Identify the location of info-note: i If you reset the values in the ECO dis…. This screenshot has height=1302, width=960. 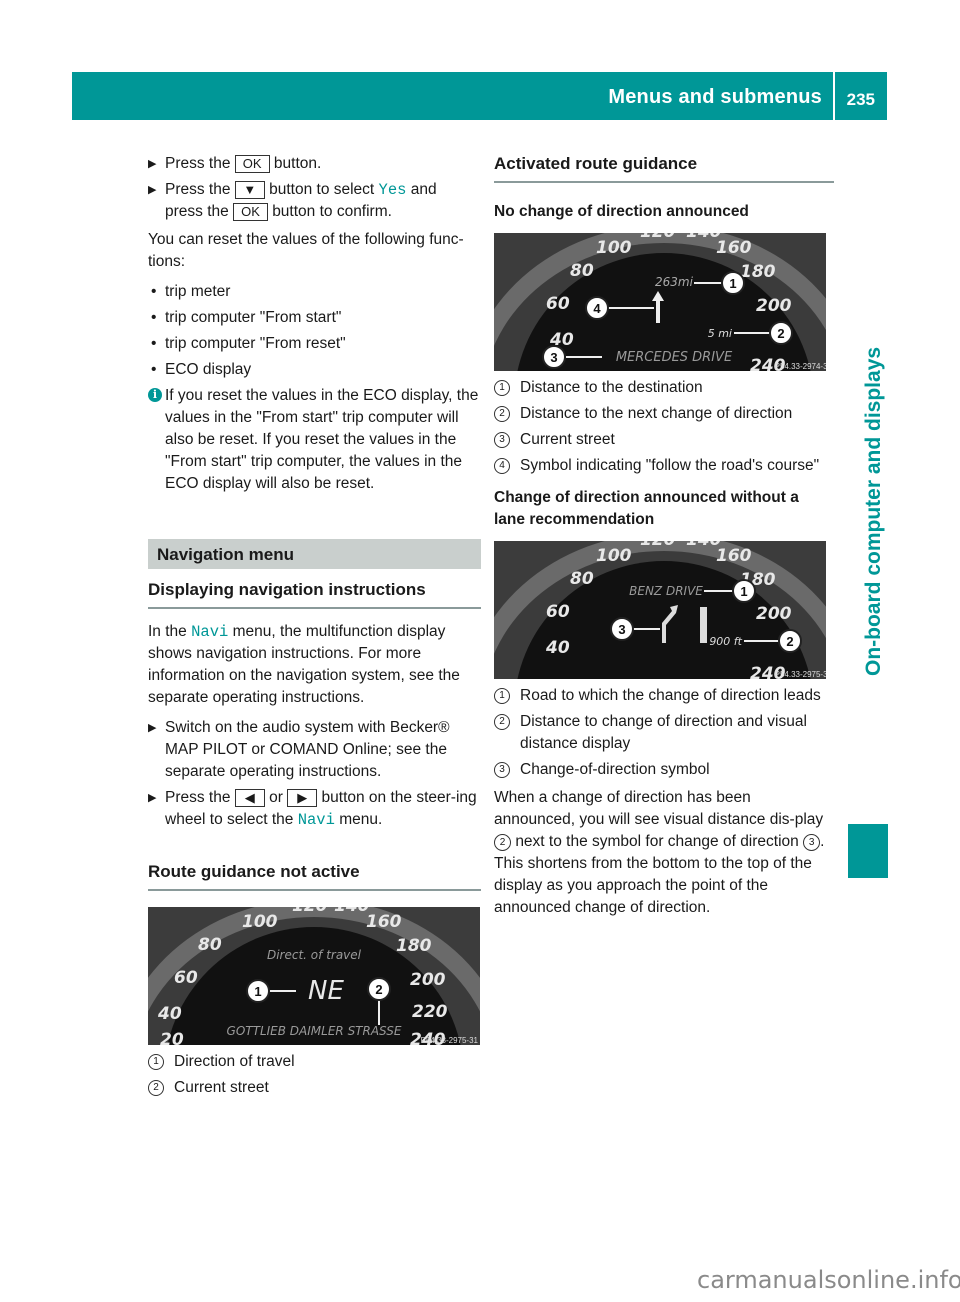
(314, 440).